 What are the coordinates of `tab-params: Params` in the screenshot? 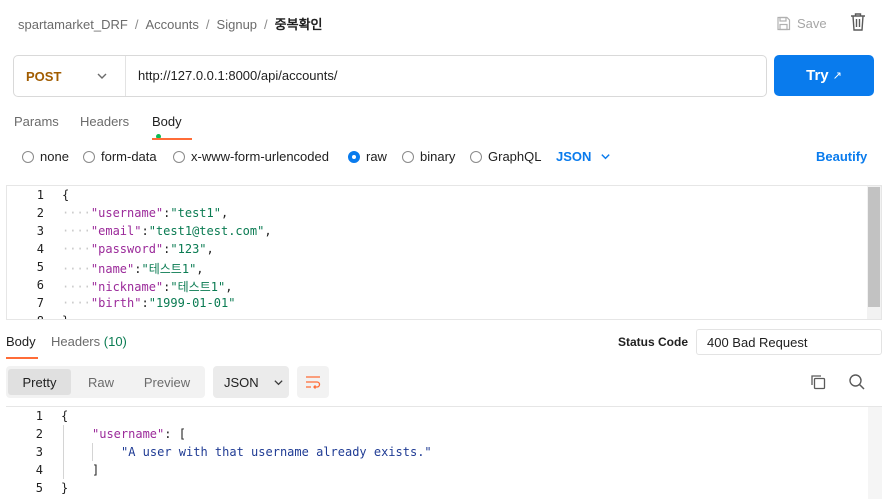 It's located at (36, 121).